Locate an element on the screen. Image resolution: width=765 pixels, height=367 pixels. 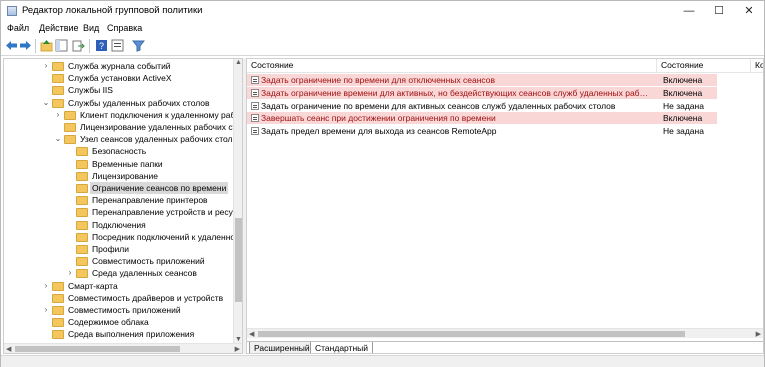
tab-standard: Стандартный is located at coordinates (342, 347).